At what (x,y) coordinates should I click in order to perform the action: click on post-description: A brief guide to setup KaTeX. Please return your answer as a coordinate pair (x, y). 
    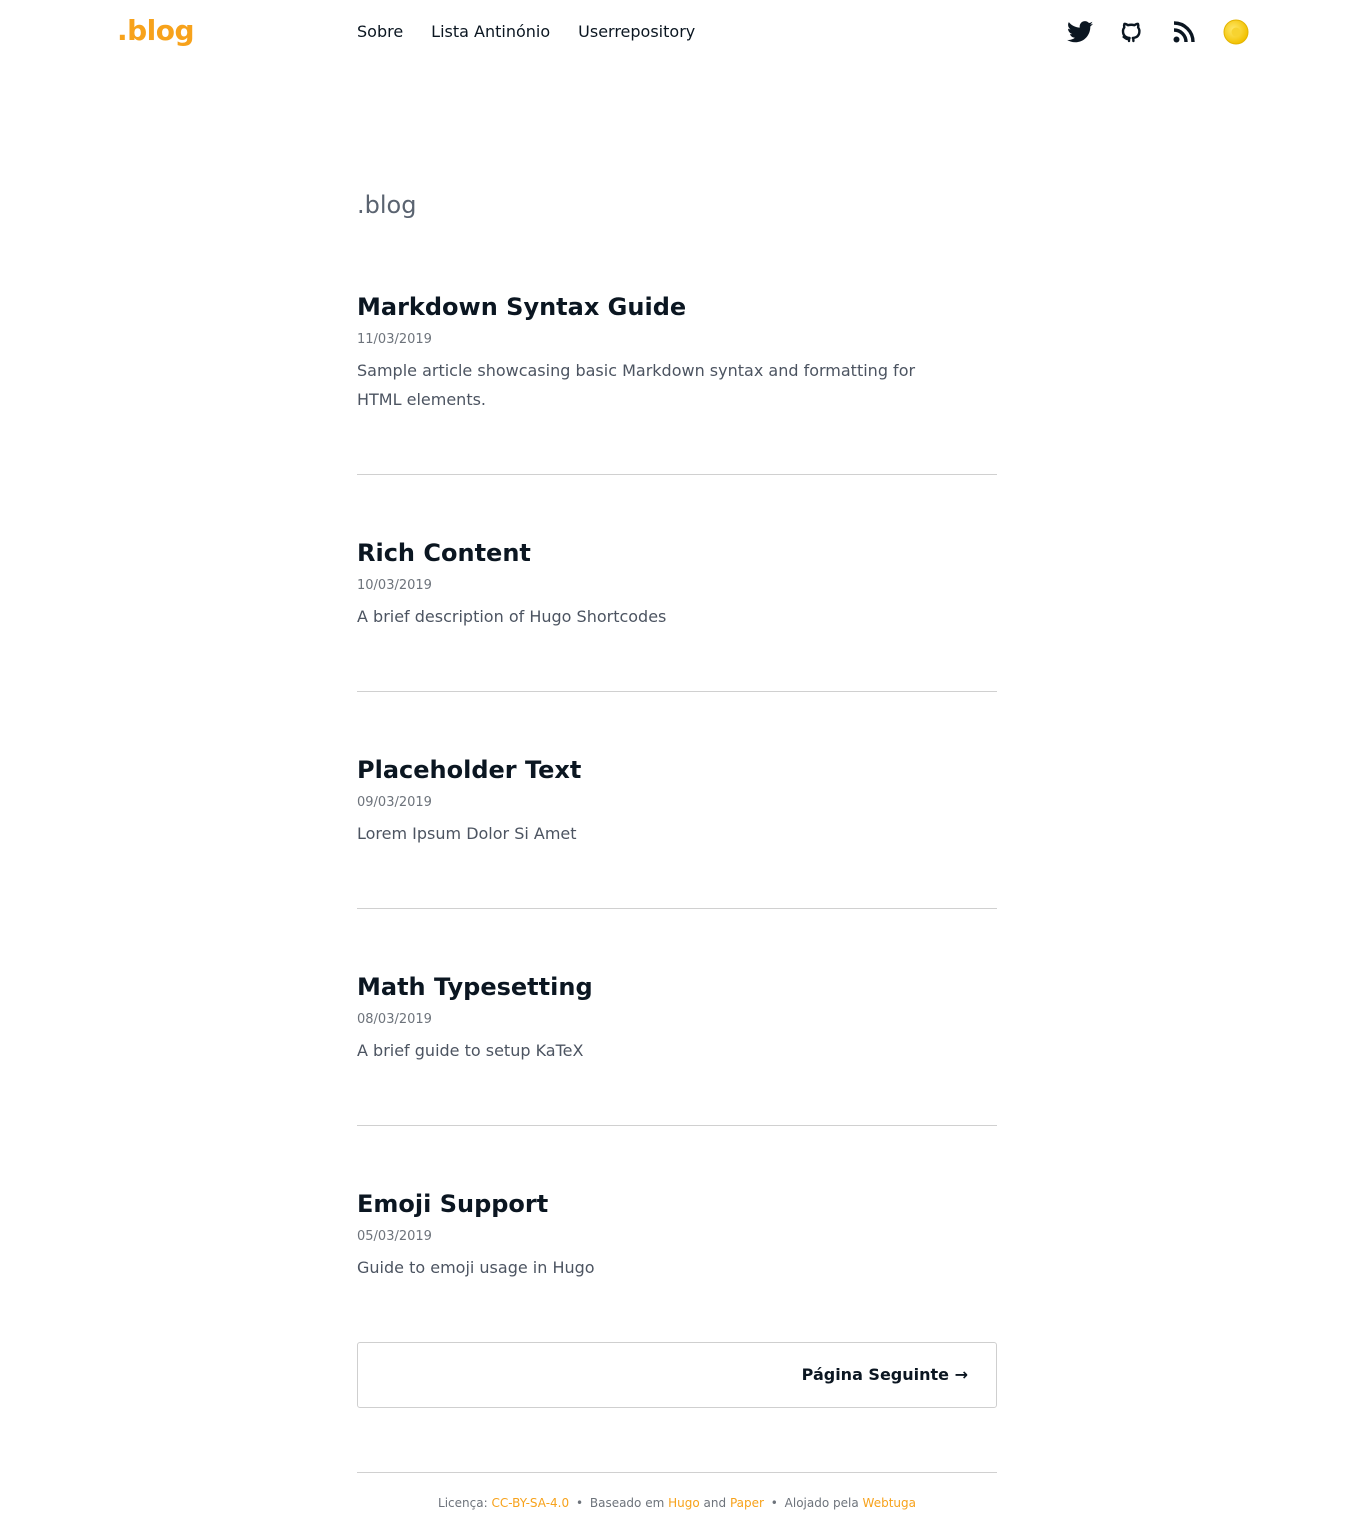
    Looking at the image, I should click on (470, 1050).